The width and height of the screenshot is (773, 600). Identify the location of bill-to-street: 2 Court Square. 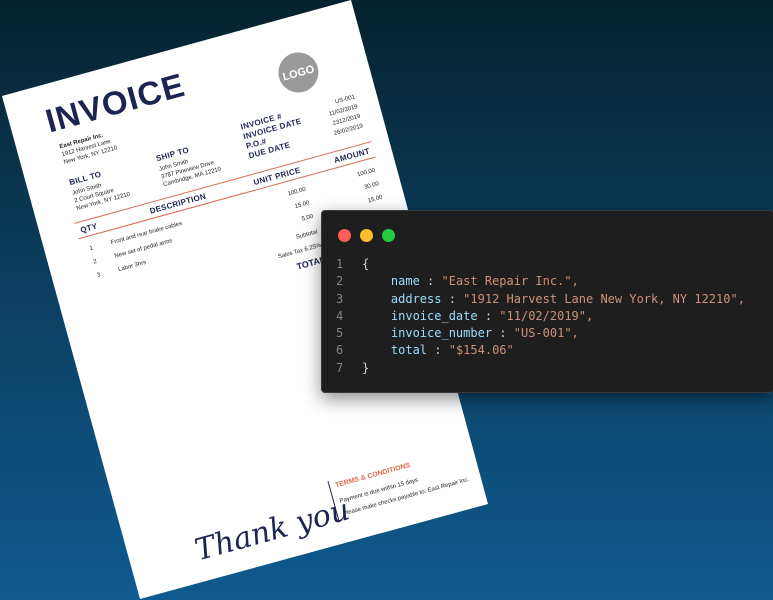
(94, 196).